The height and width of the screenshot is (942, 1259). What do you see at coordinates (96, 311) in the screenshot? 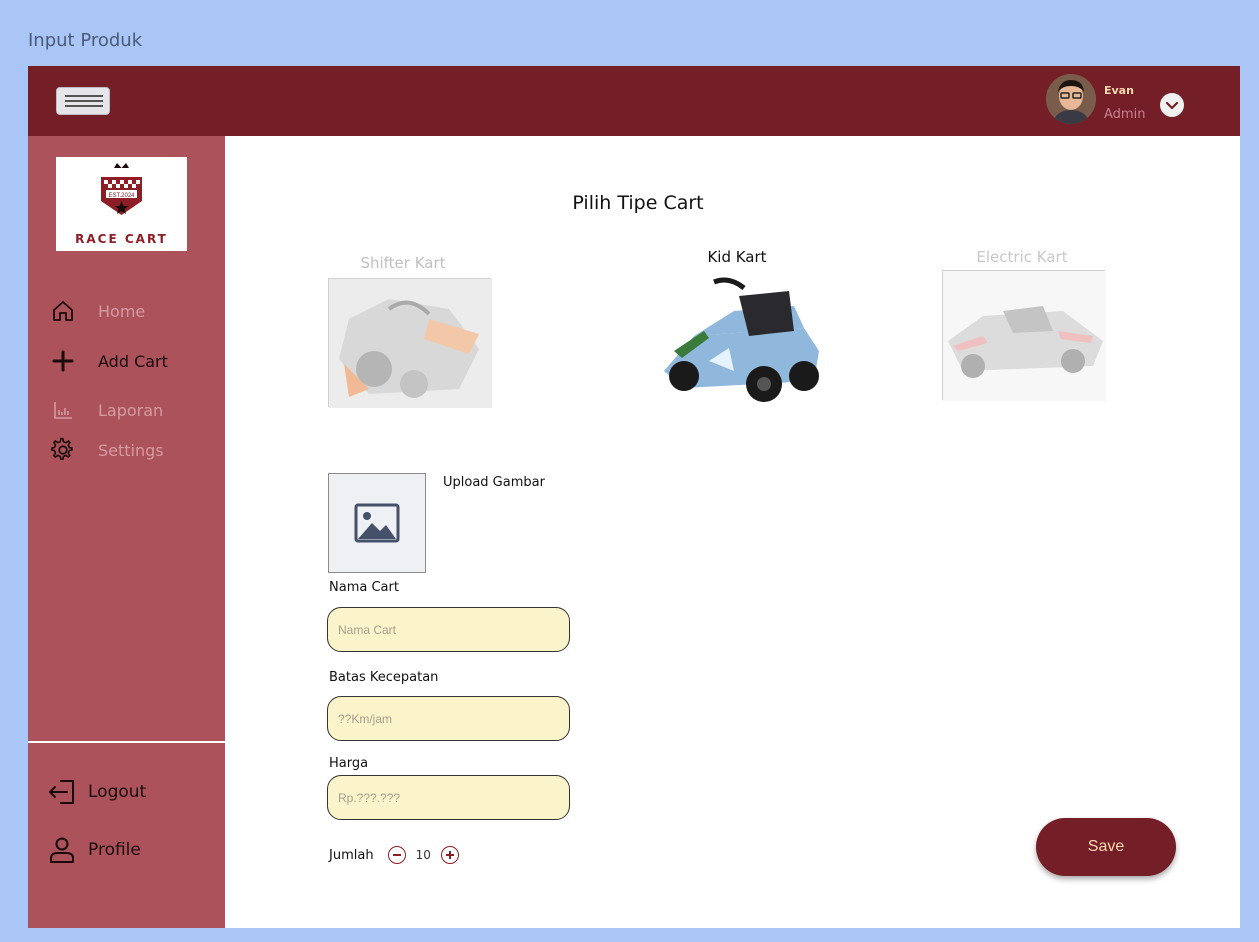
I see `sidebar-item-home: Home` at bounding box center [96, 311].